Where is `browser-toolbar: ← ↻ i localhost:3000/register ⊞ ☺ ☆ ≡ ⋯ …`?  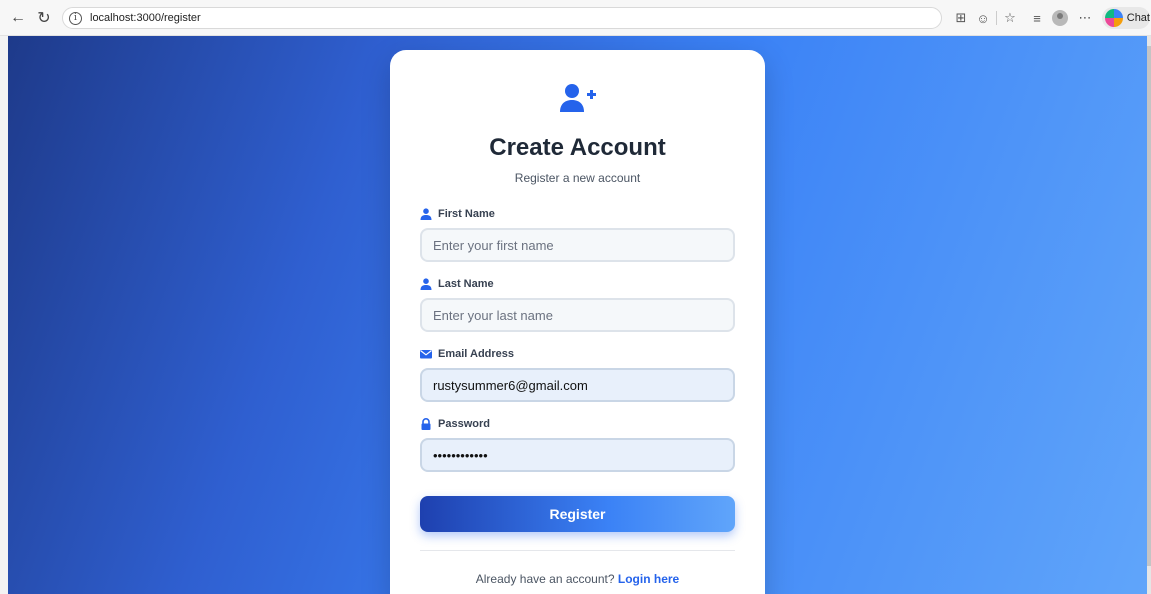 browser-toolbar: ← ↻ i localhost:3000/register ⊞ ☺ ☆ ≡ ⋯ … is located at coordinates (575, 18).